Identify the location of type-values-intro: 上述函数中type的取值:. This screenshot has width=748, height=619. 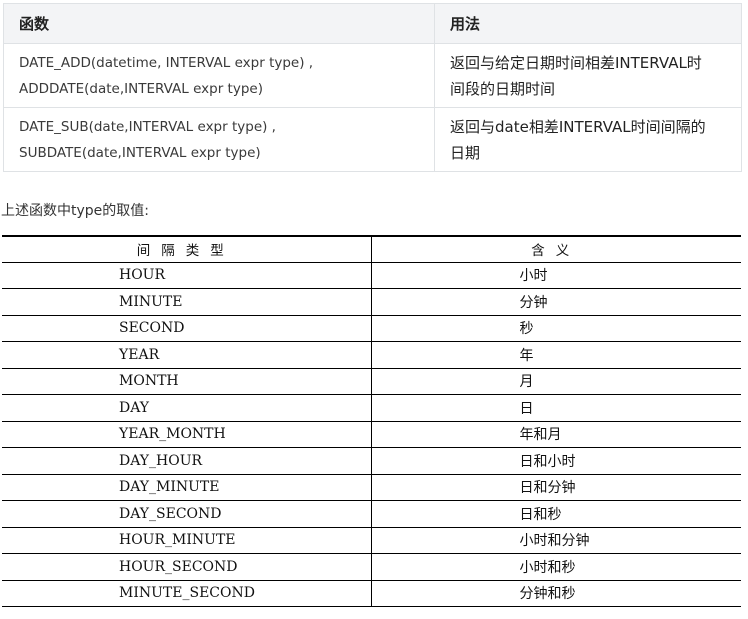
(75, 211).